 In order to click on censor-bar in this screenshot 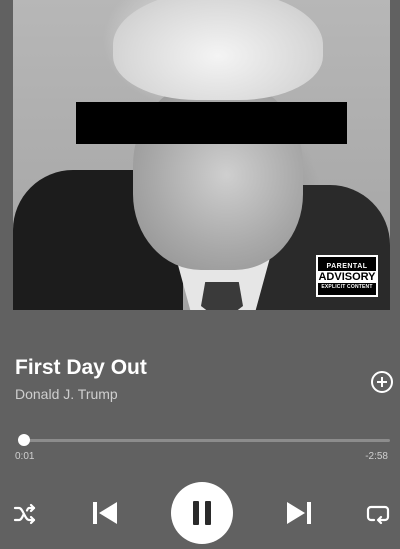, I will do `click(211, 123)`.